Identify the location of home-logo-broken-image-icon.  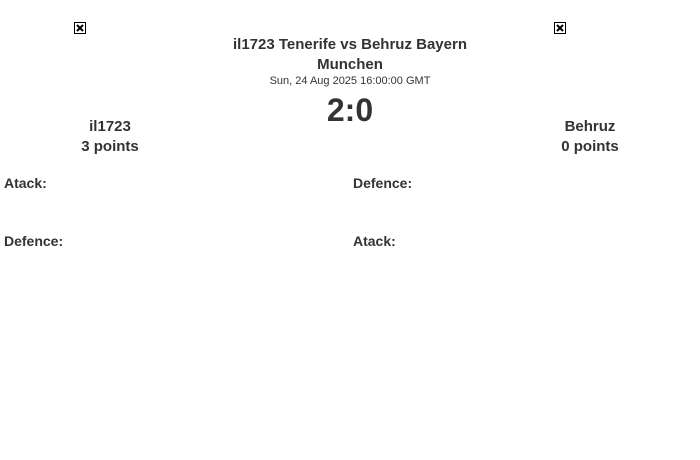
(80, 28).